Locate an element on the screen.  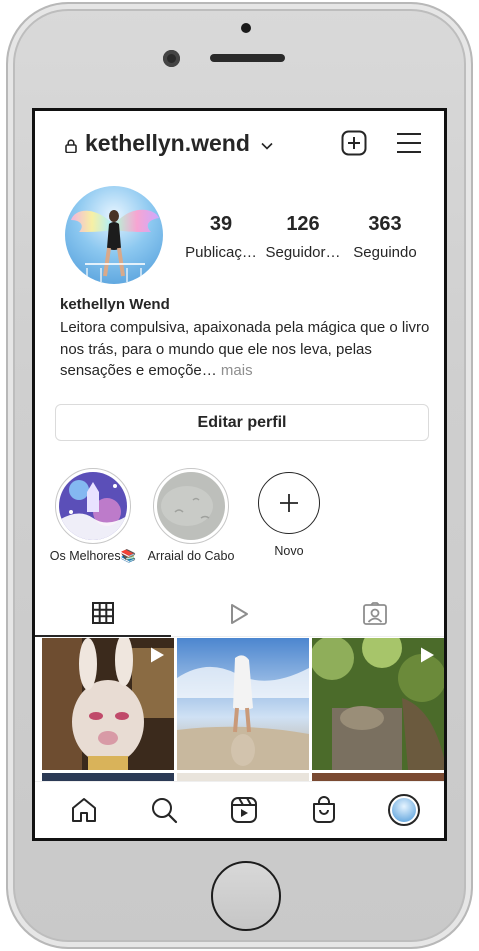
highlight-arraial-do-cabo: Arraial do Cabo is located at coordinates (191, 515).